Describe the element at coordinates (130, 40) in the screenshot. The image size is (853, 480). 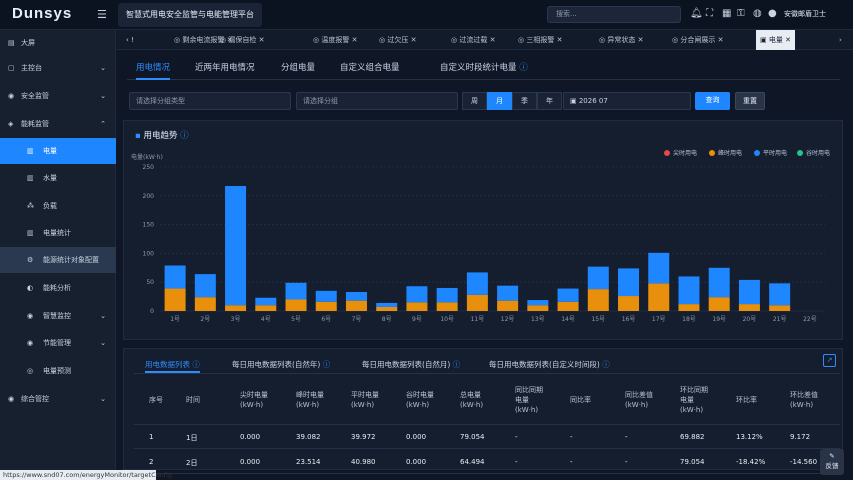
I see `tab-scroll-left-icon: ‹ !` at that location.